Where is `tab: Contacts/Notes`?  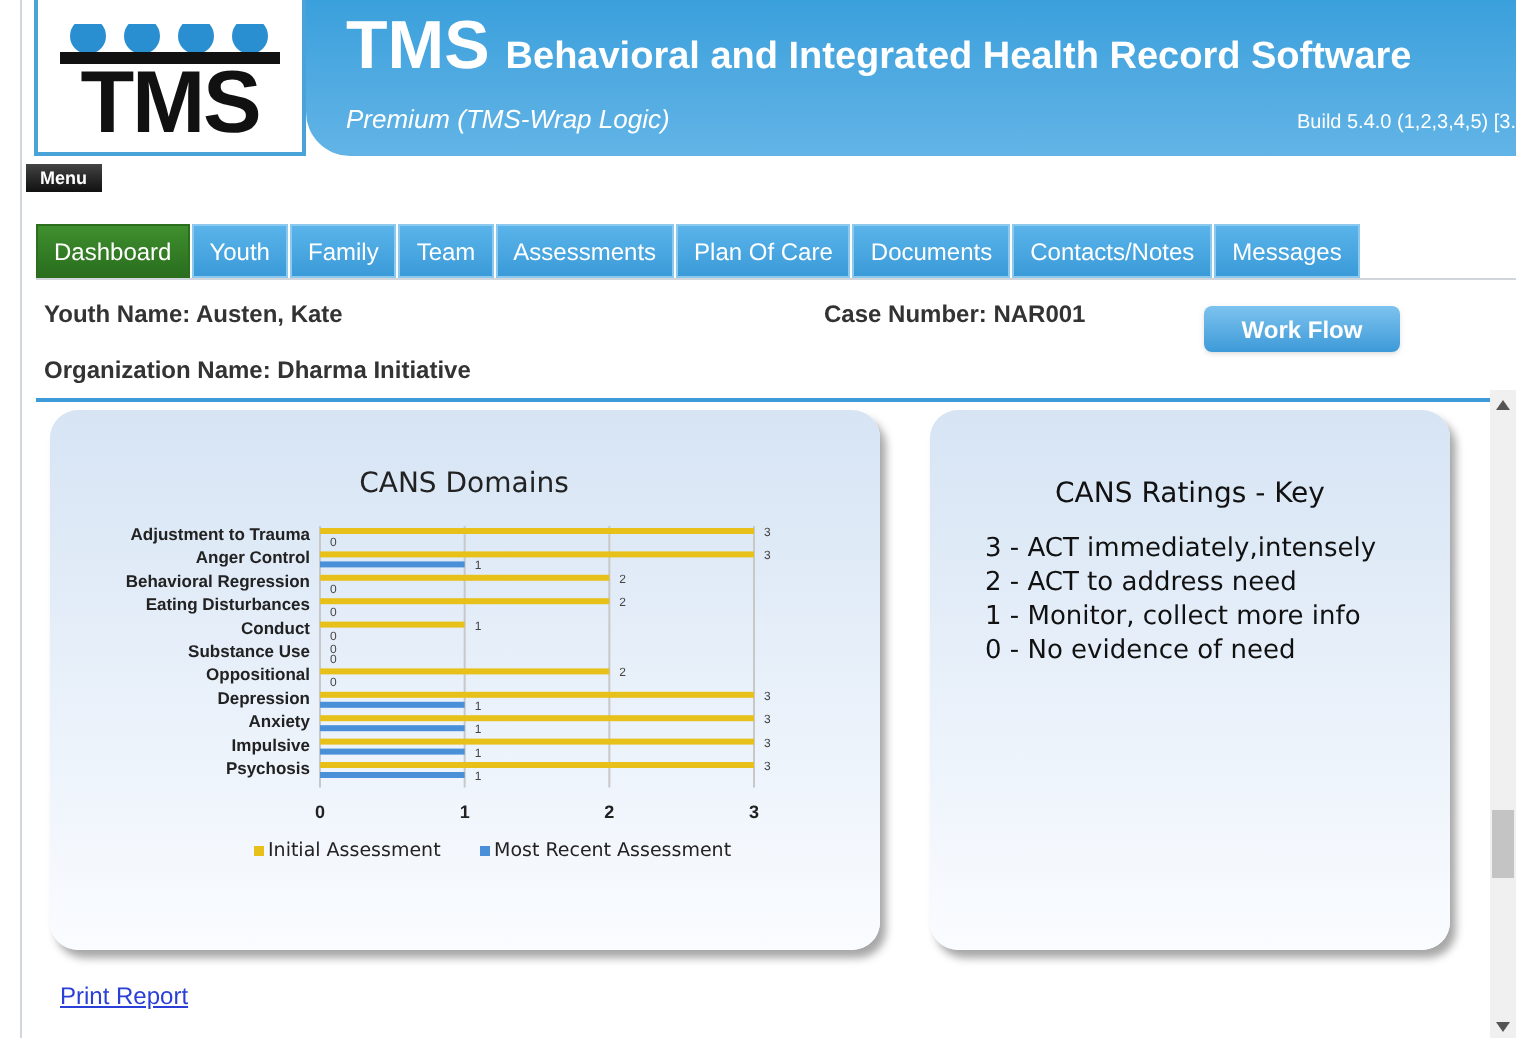 tab: Contacts/Notes is located at coordinates (1112, 251).